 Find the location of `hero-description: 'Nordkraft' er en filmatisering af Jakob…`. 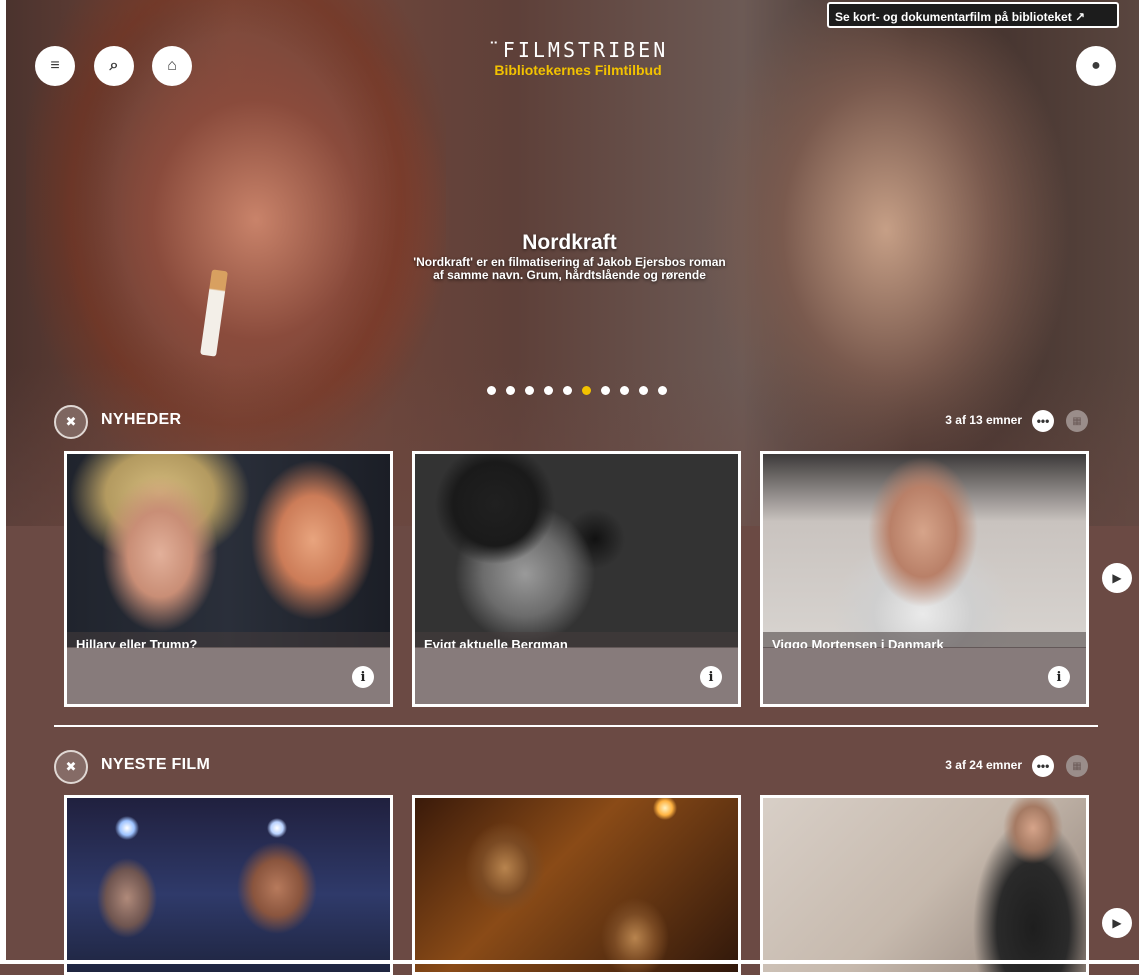

hero-description: 'Nordkraft' er en filmatisering af Jakob… is located at coordinates (569, 268).